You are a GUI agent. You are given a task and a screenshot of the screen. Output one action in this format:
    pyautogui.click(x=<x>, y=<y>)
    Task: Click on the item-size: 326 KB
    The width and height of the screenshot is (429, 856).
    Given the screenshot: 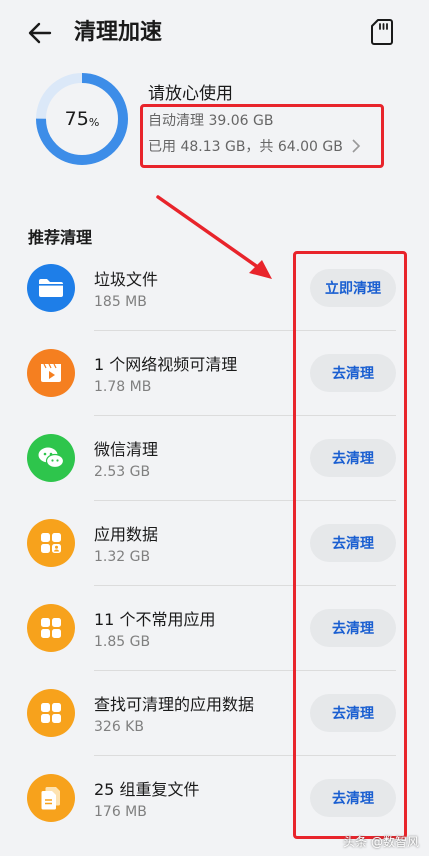 What is the action you would take?
    pyautogui.click(x=119, y=727)
    